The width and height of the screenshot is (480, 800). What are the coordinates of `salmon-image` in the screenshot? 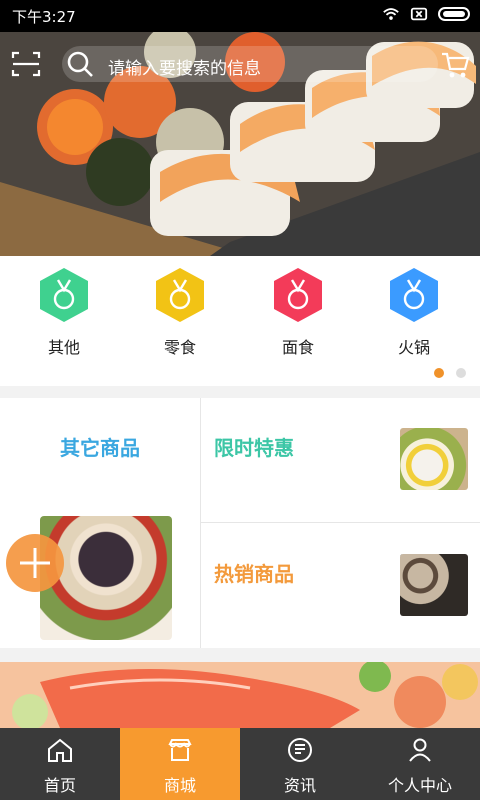 It's located at (240, 695).